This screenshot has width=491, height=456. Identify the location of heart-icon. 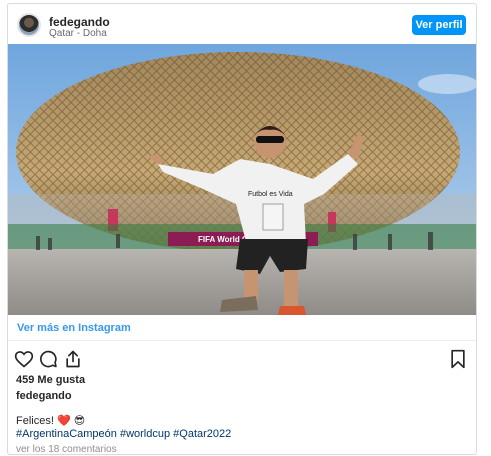
(24, 359).